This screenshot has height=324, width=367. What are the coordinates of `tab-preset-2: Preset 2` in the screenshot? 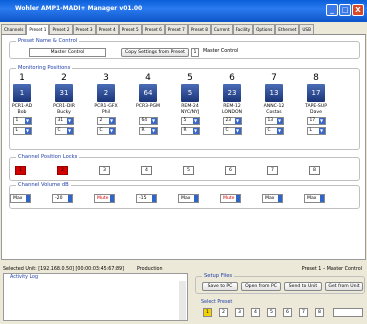 It's located at (61, 29).